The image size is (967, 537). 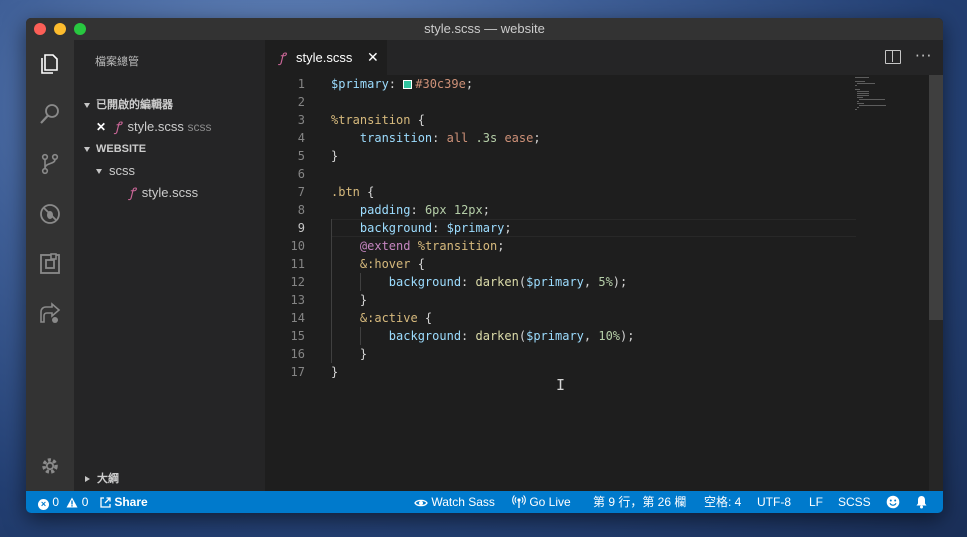 What do you see at coordinates (425, 282) in the screenshot?
I see `code-token: background` at bounding box center [425, 282].